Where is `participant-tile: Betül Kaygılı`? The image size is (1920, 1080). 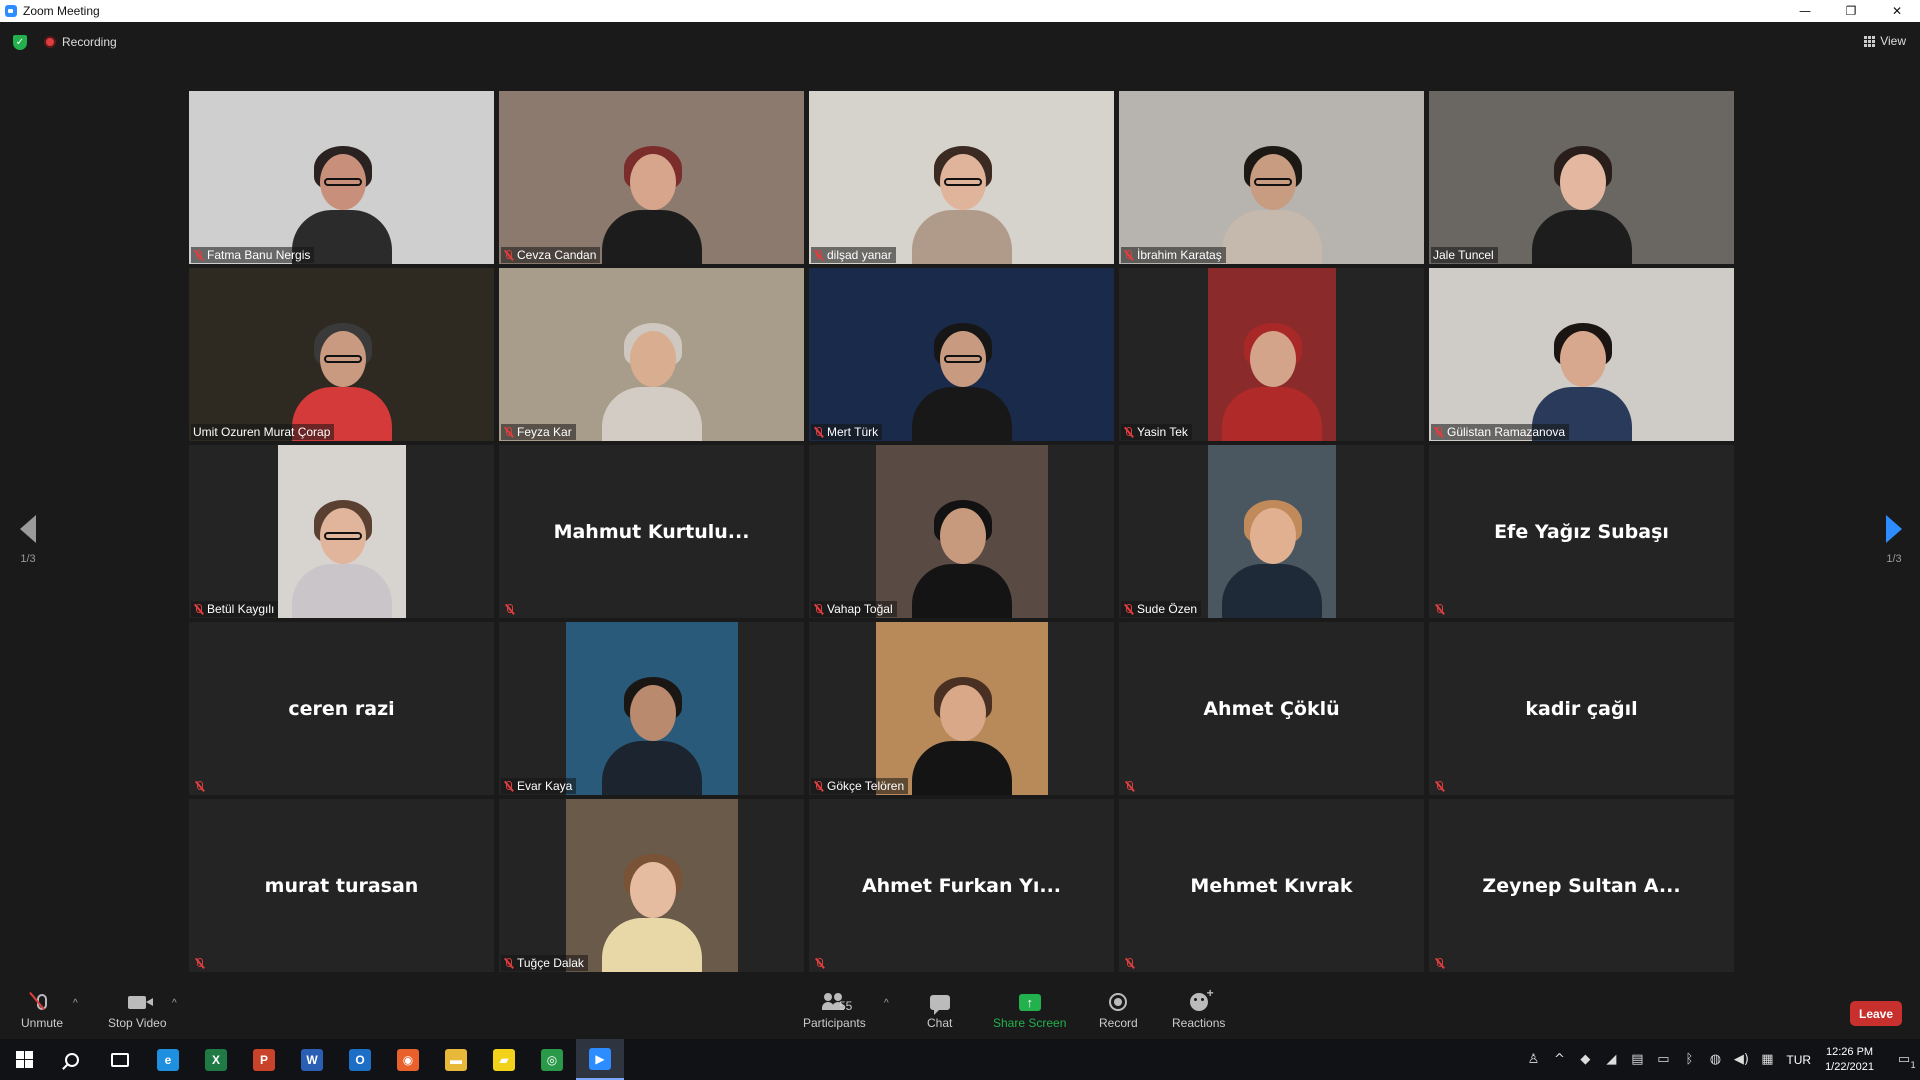
participant-tile: Betül Kaygılı is located at coordinates (341, 531).